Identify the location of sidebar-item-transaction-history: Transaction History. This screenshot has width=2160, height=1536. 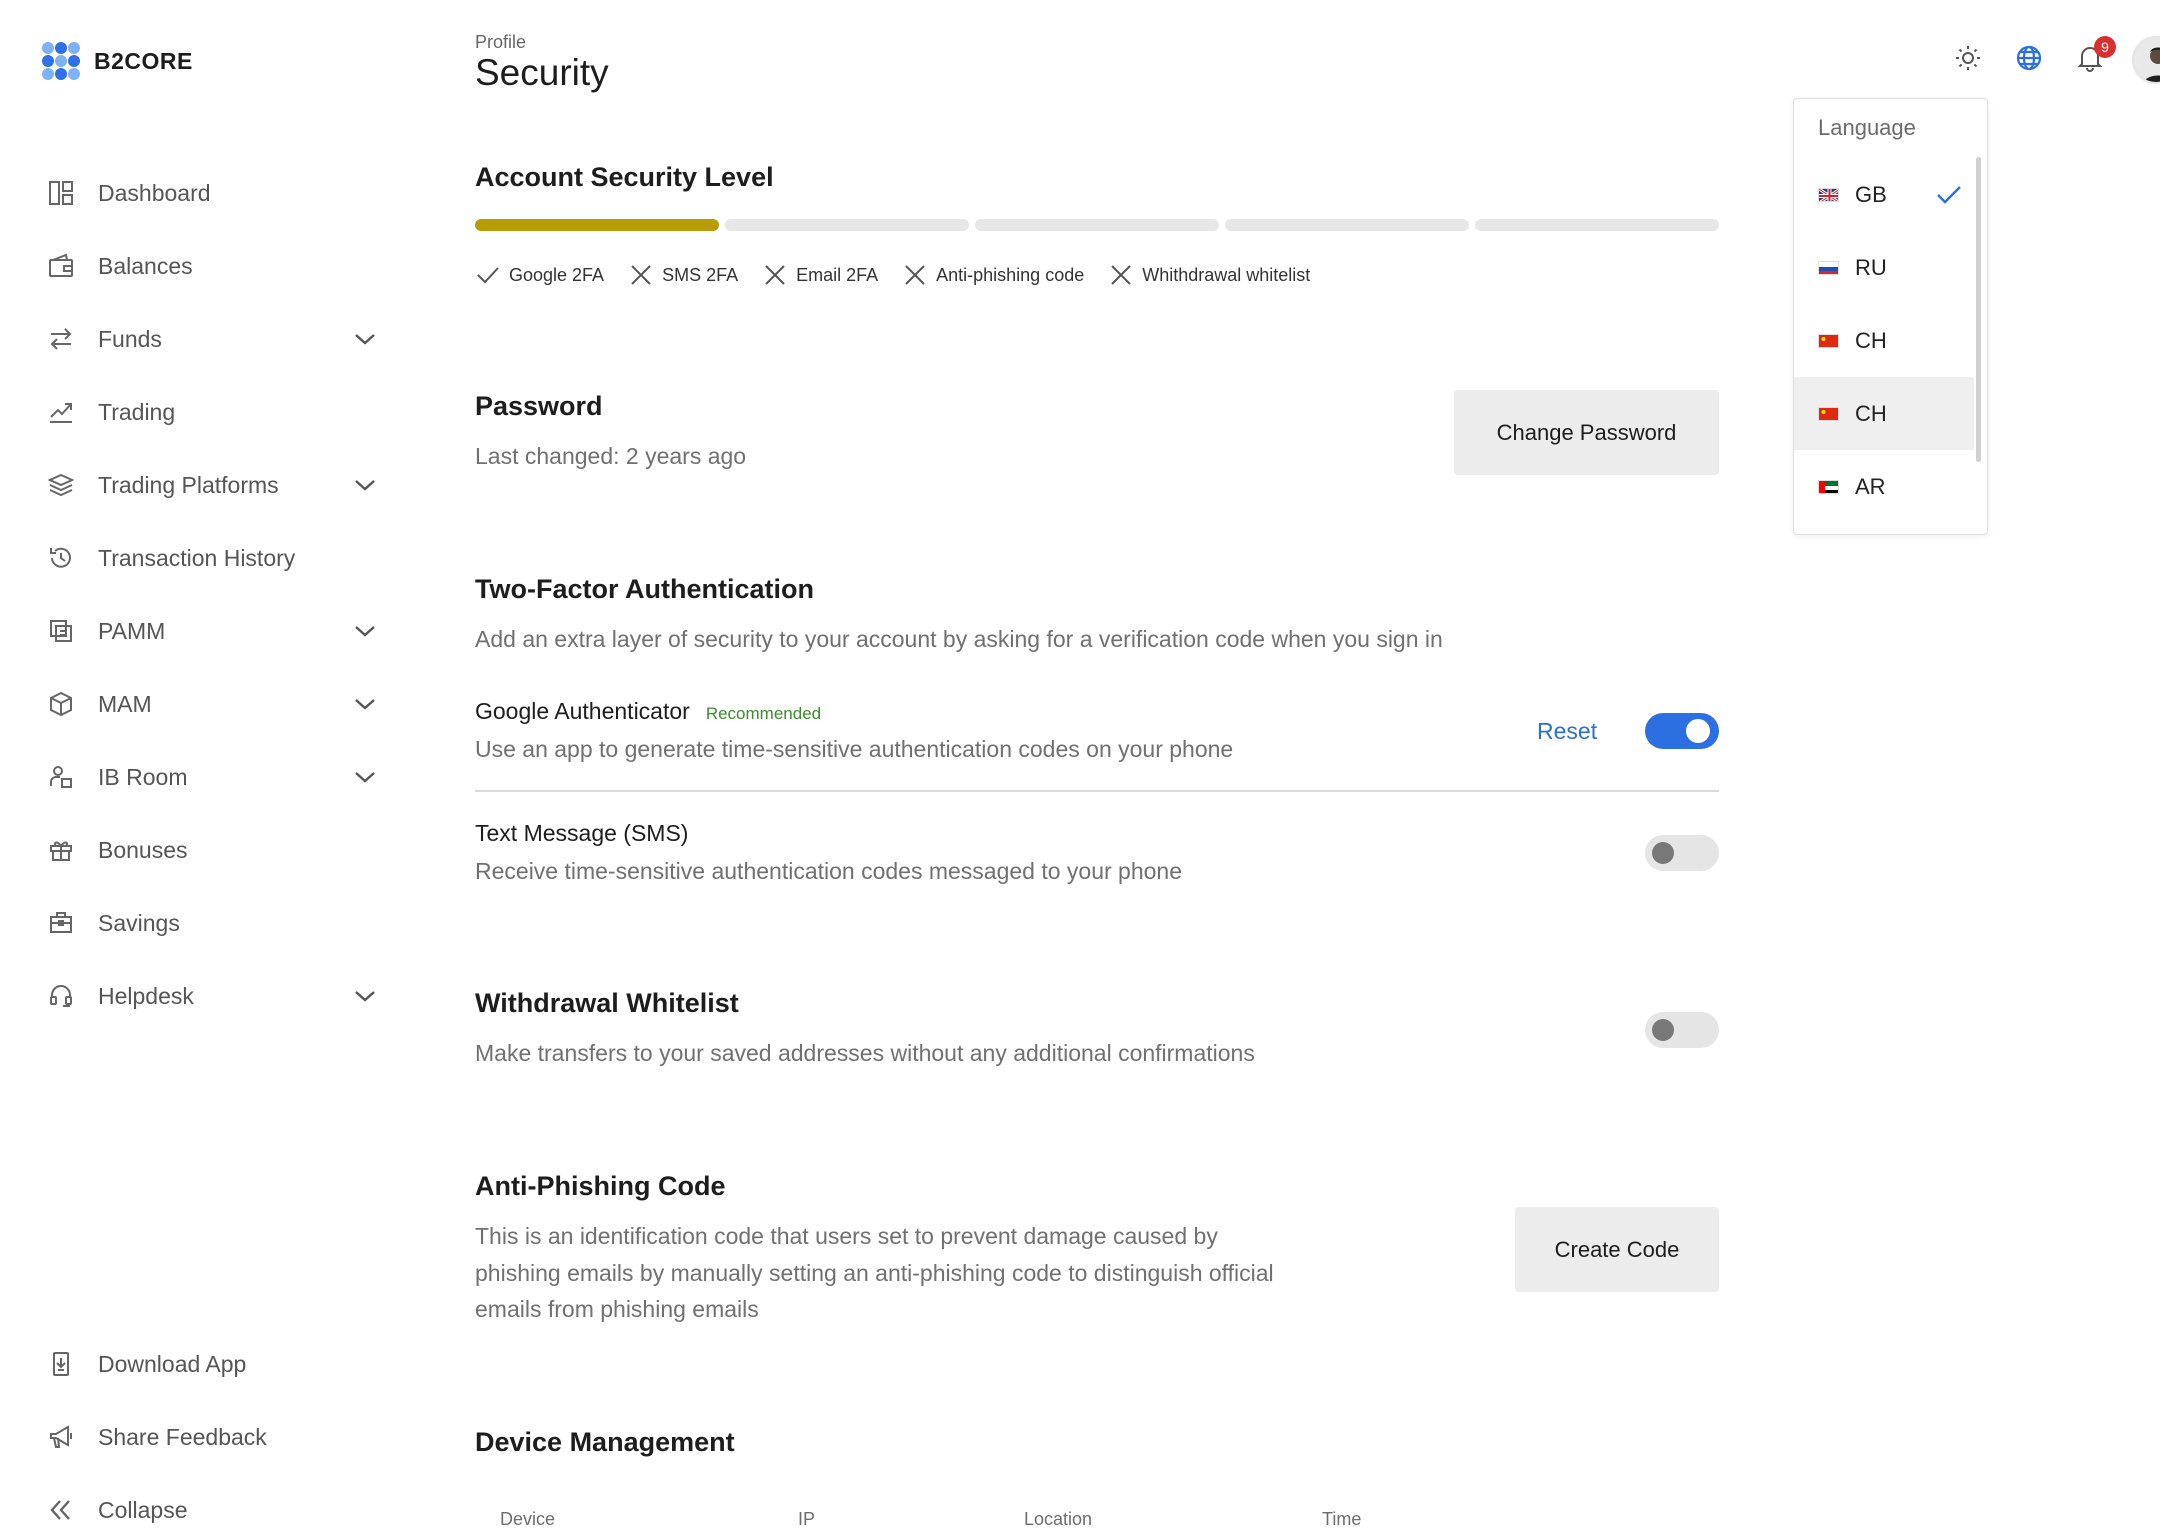
(216, 558).